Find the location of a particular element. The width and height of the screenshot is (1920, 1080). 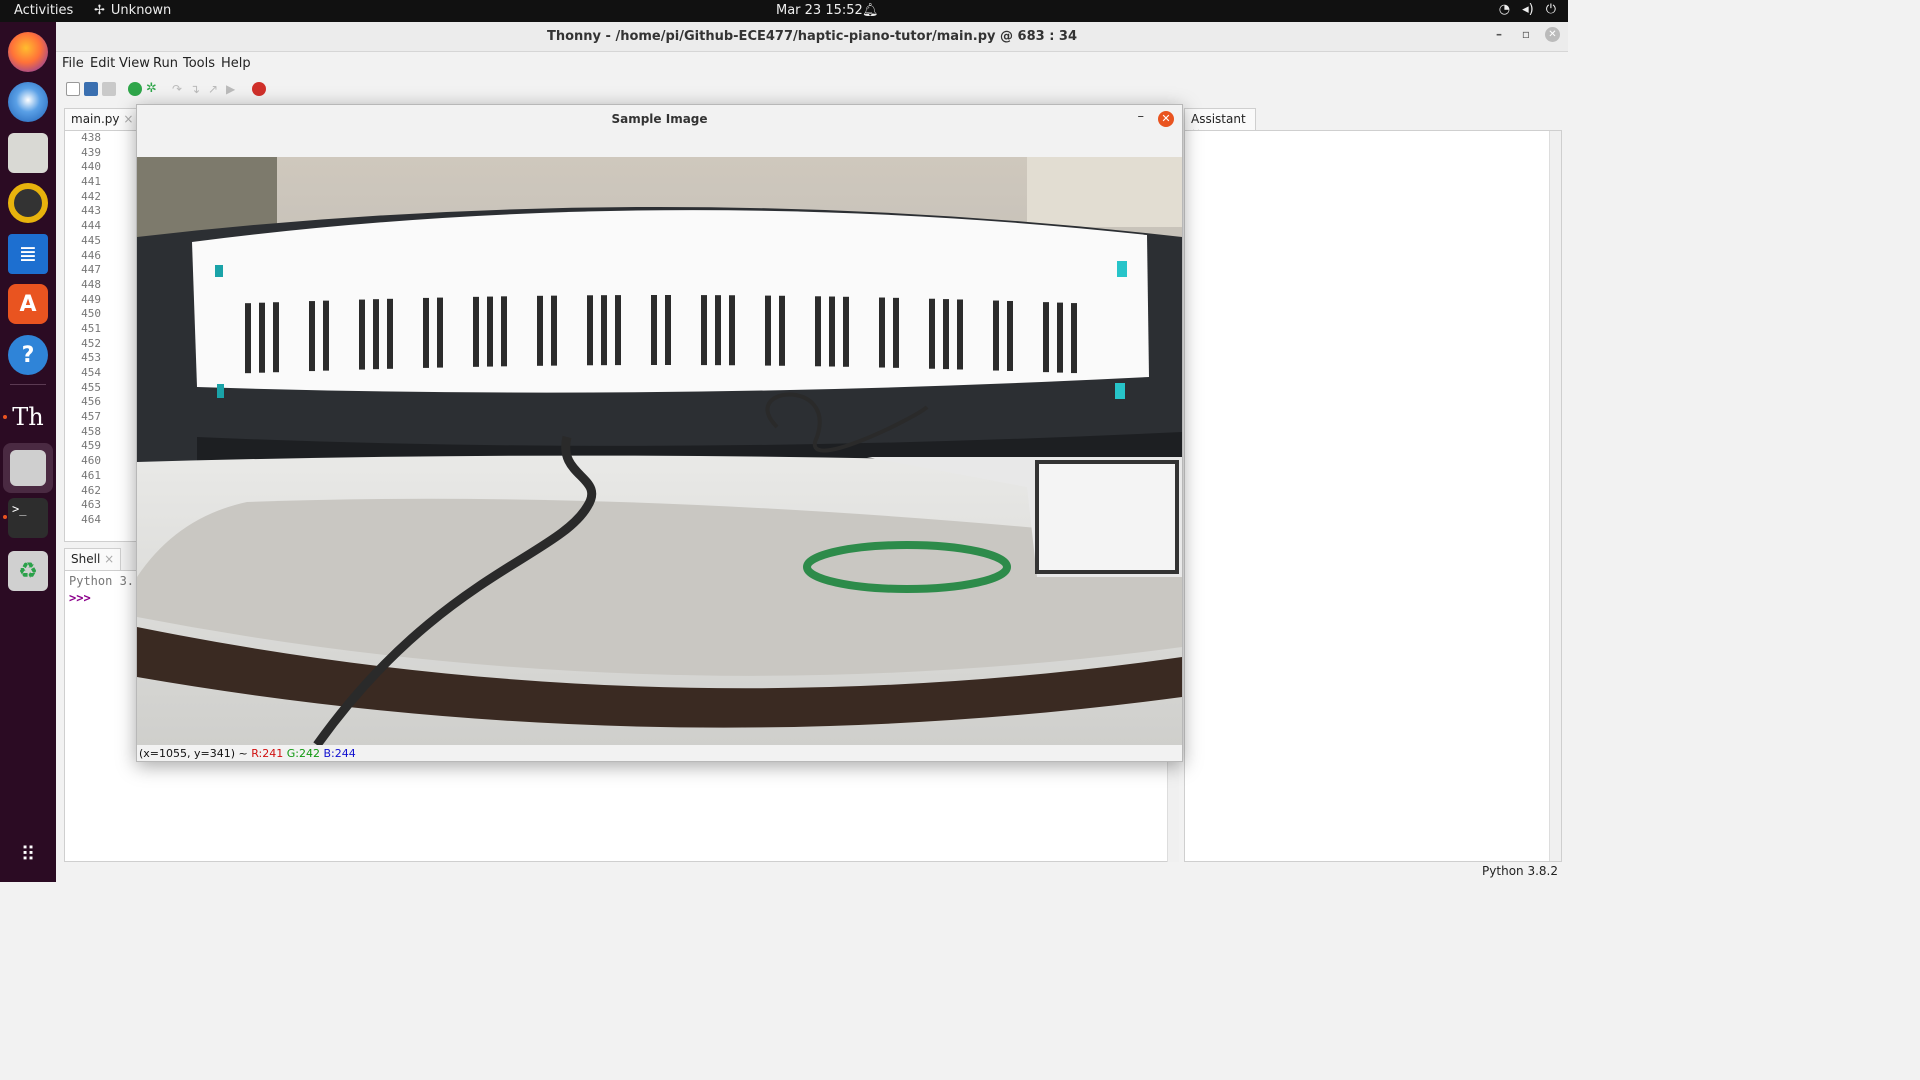

image-window-titlebar: Sample Image – ✕ is located at coordinates (659, 119).